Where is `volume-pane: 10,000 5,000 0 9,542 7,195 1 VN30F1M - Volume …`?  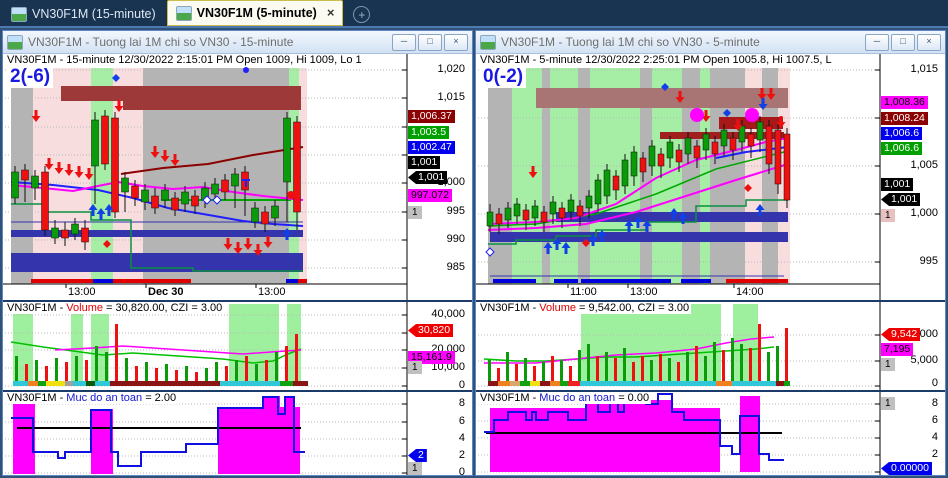 volume-pane: 10,000 5,000 0 9,542 7,195 1 VN30F1M - Volume … is located at coordinates (710, 345).